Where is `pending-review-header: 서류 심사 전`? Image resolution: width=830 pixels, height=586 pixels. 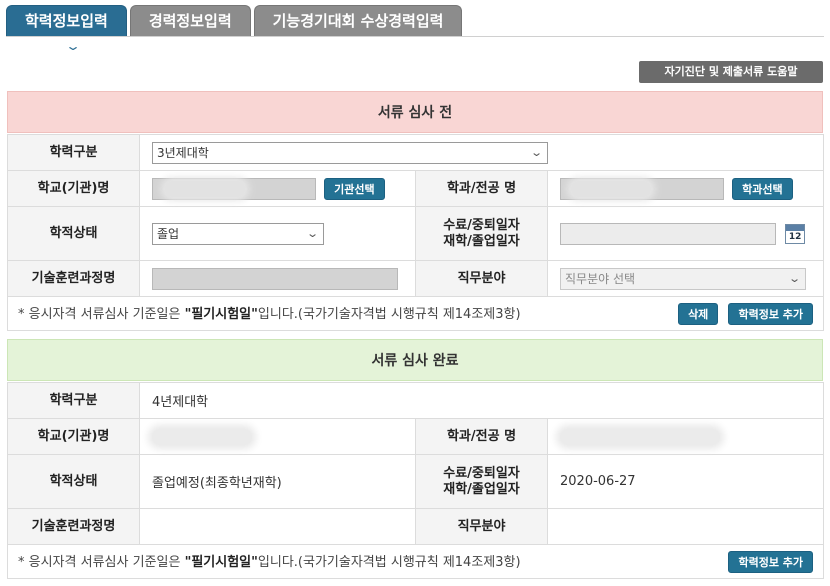
pending-review-header: 서류 심사 전 is located at coordinates (415, 112).